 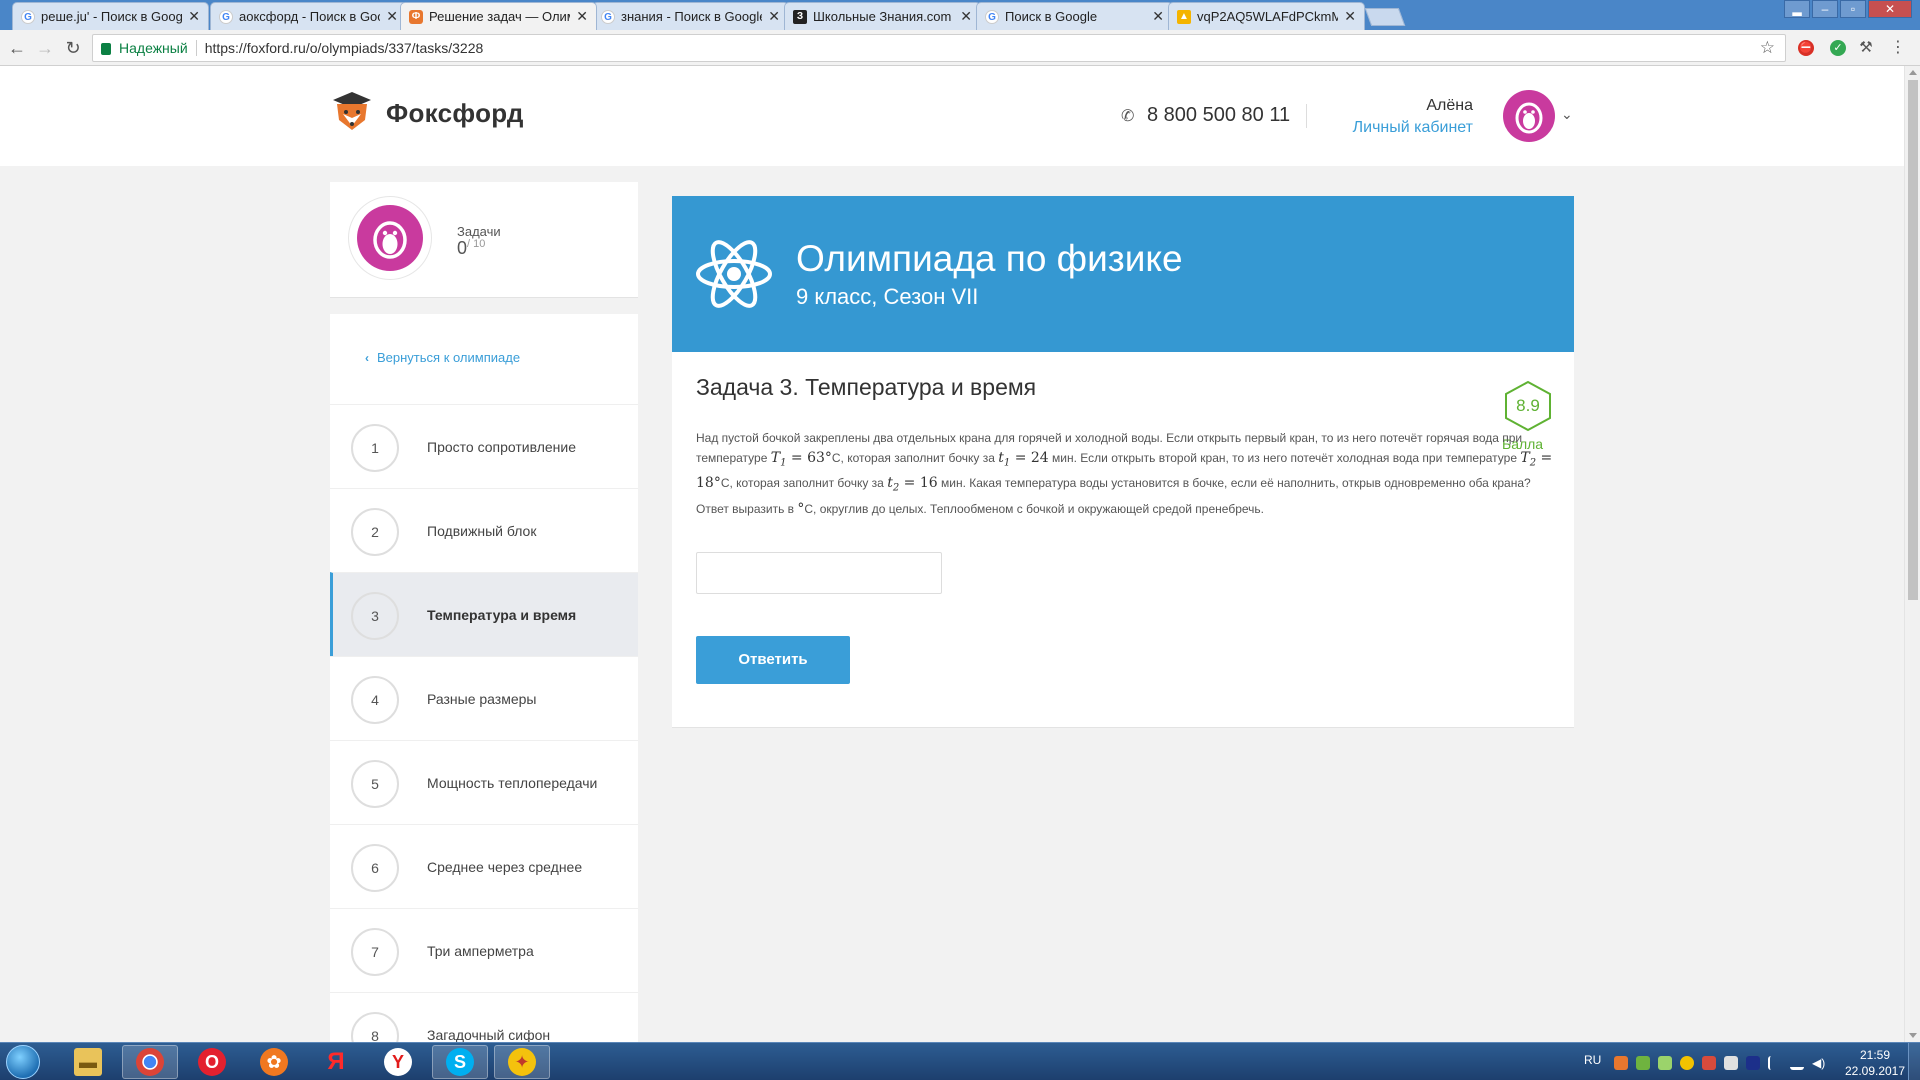 I want to click on task-item: 1 Просто сопротивление, so click(x=484, y=446).